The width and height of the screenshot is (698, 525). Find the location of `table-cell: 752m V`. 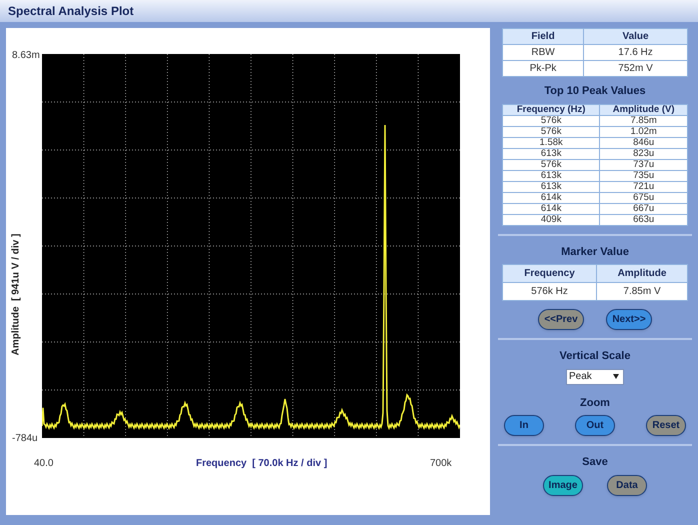

table-cell: 752m V is located at coordinates (636, 68).